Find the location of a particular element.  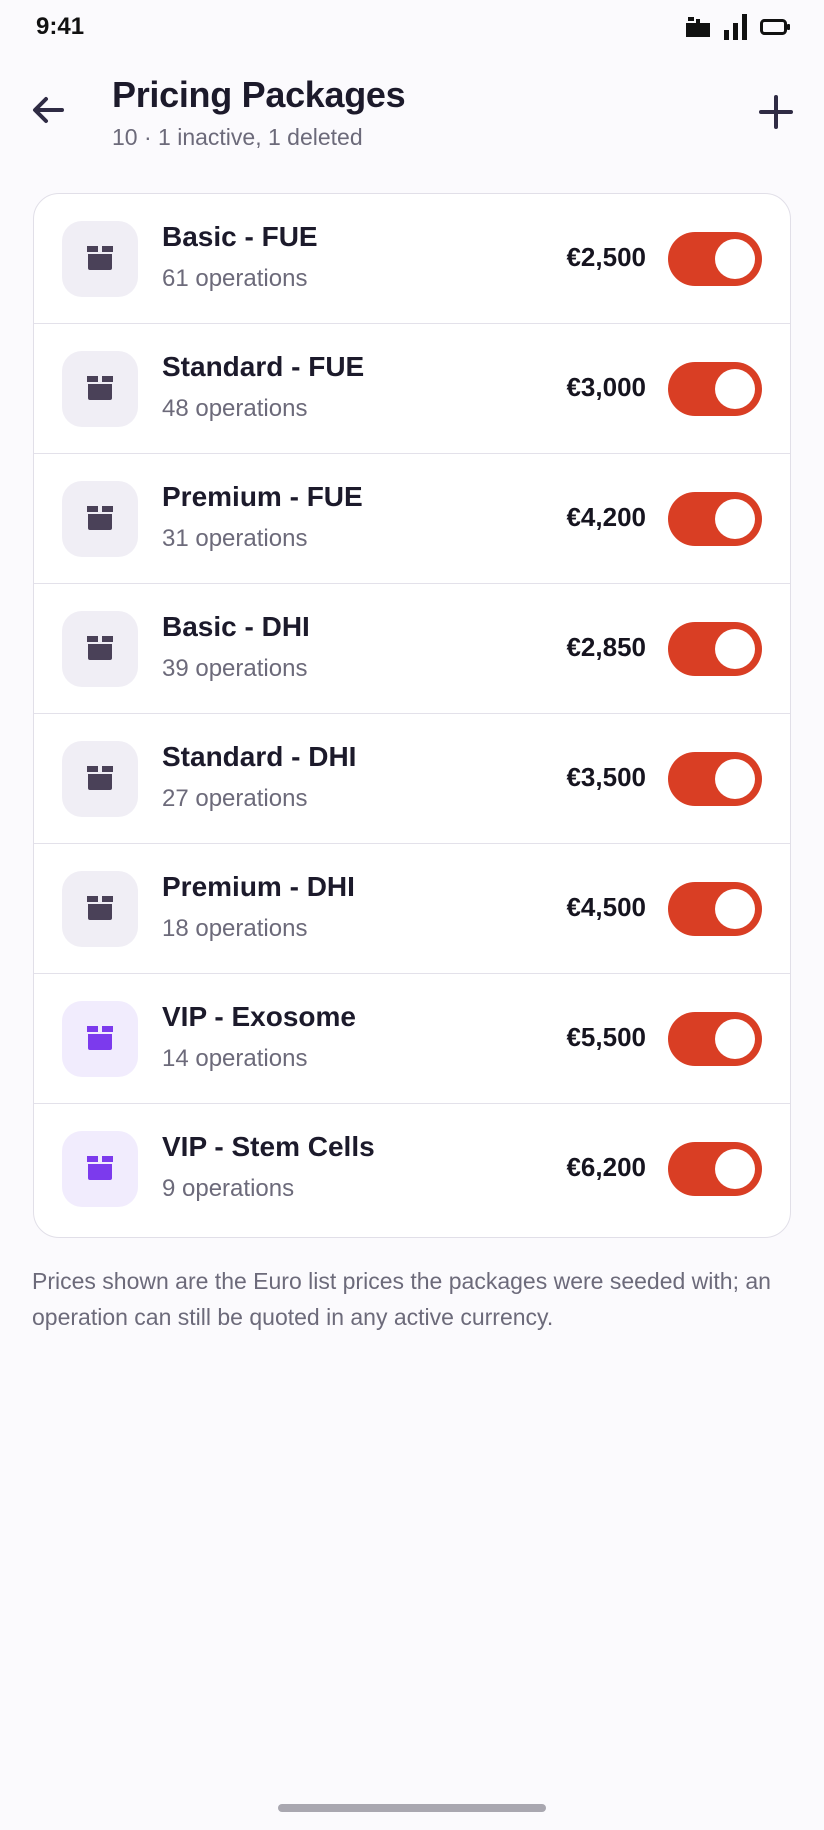

package-price: €3,500 is located at coordinates (606, 777).